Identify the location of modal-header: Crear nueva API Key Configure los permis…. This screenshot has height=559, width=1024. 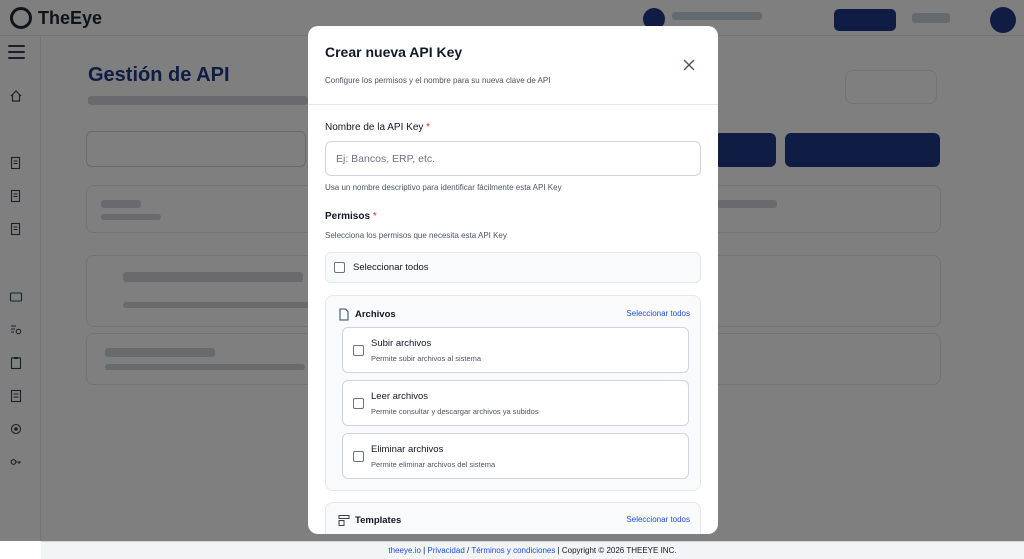
(513, 65).